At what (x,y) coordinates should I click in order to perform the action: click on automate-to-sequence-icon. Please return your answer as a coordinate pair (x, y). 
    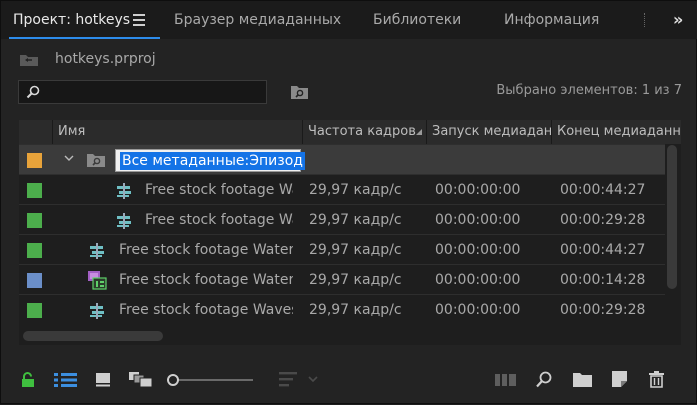
    Looking at the image, I should click on (506, 380).